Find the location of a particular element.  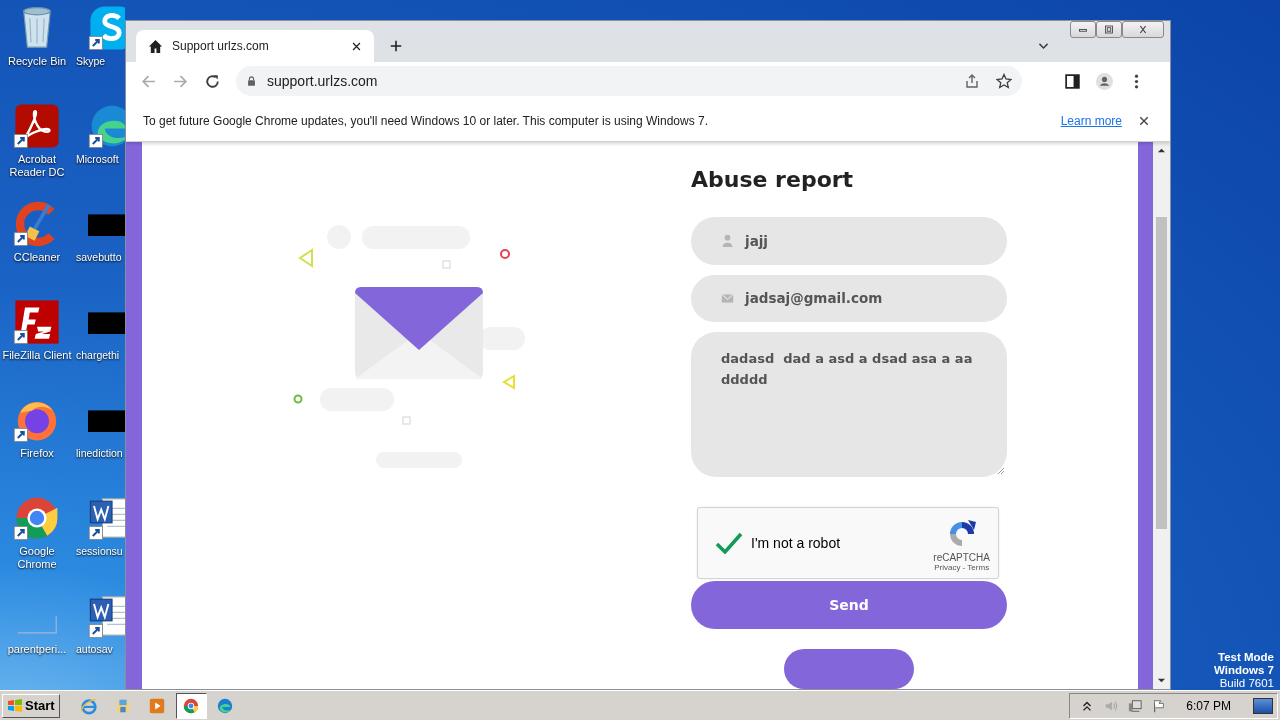

icon-label: CCleaner is located at coordinates (37, 257).